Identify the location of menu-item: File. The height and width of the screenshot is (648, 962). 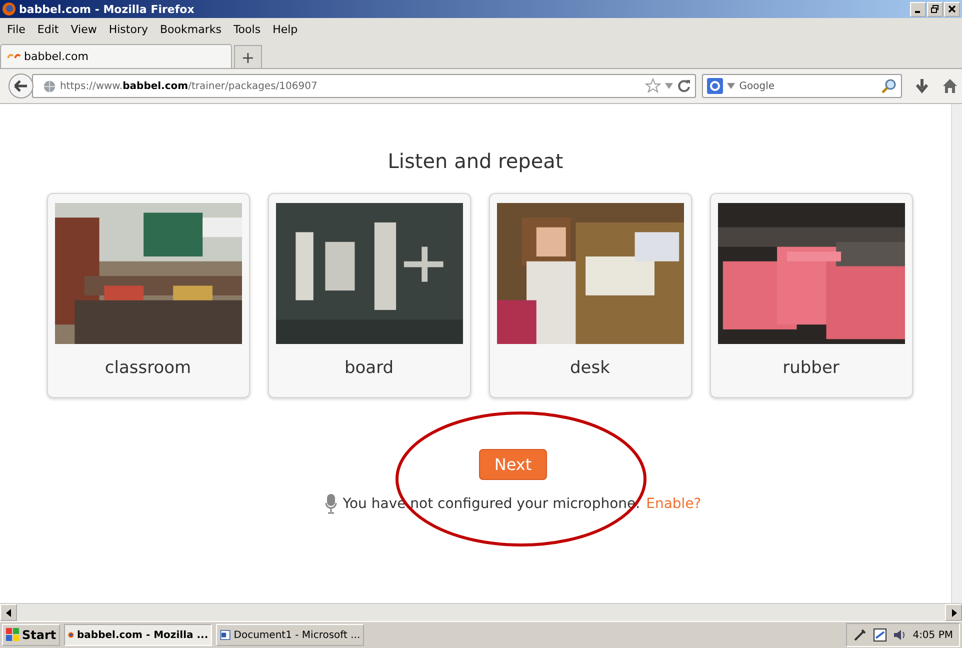
(16, 29).